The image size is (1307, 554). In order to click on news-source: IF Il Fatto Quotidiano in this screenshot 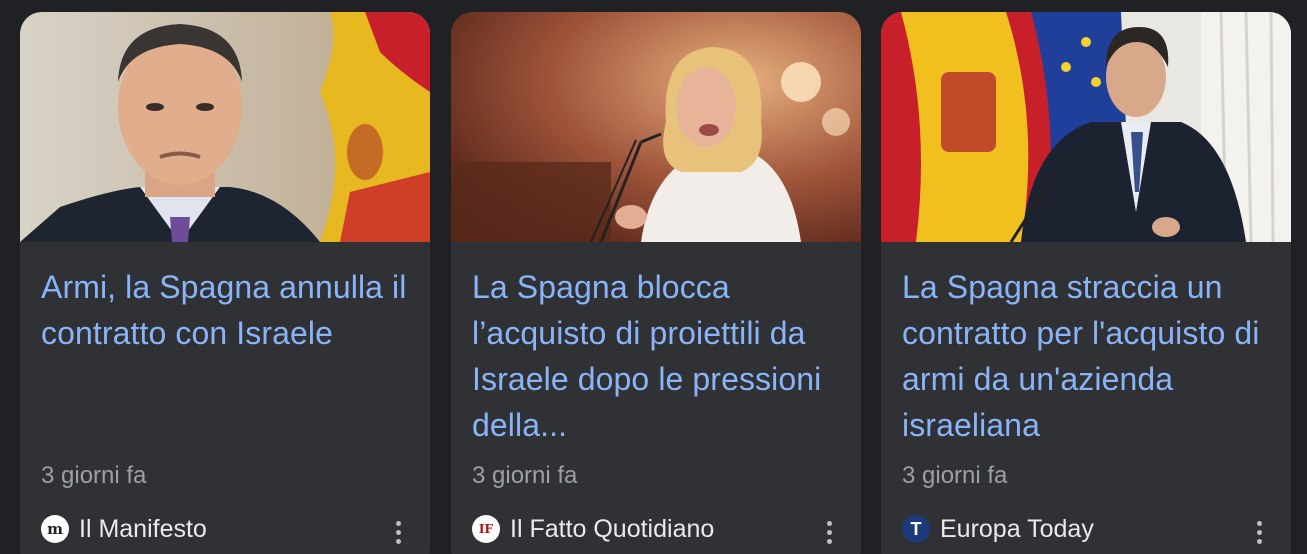, I will do `click(593, 529)`.